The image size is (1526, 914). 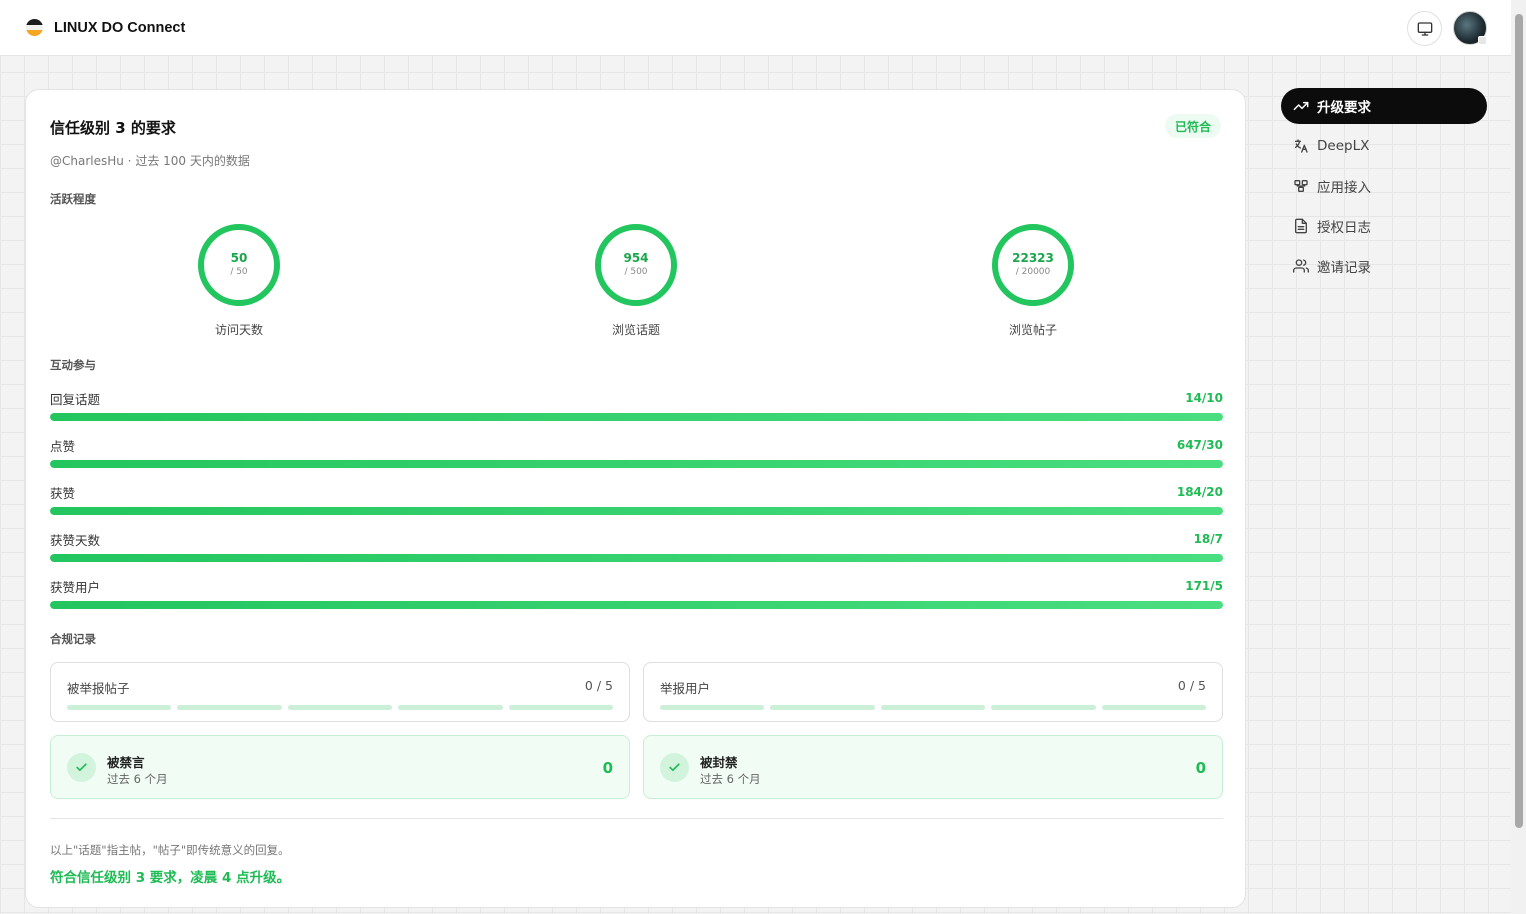 What do you see at coordinates (1208, 539) in the screenshot?
I see `bar-value: 18/7` at bounding box center [1208, 539].